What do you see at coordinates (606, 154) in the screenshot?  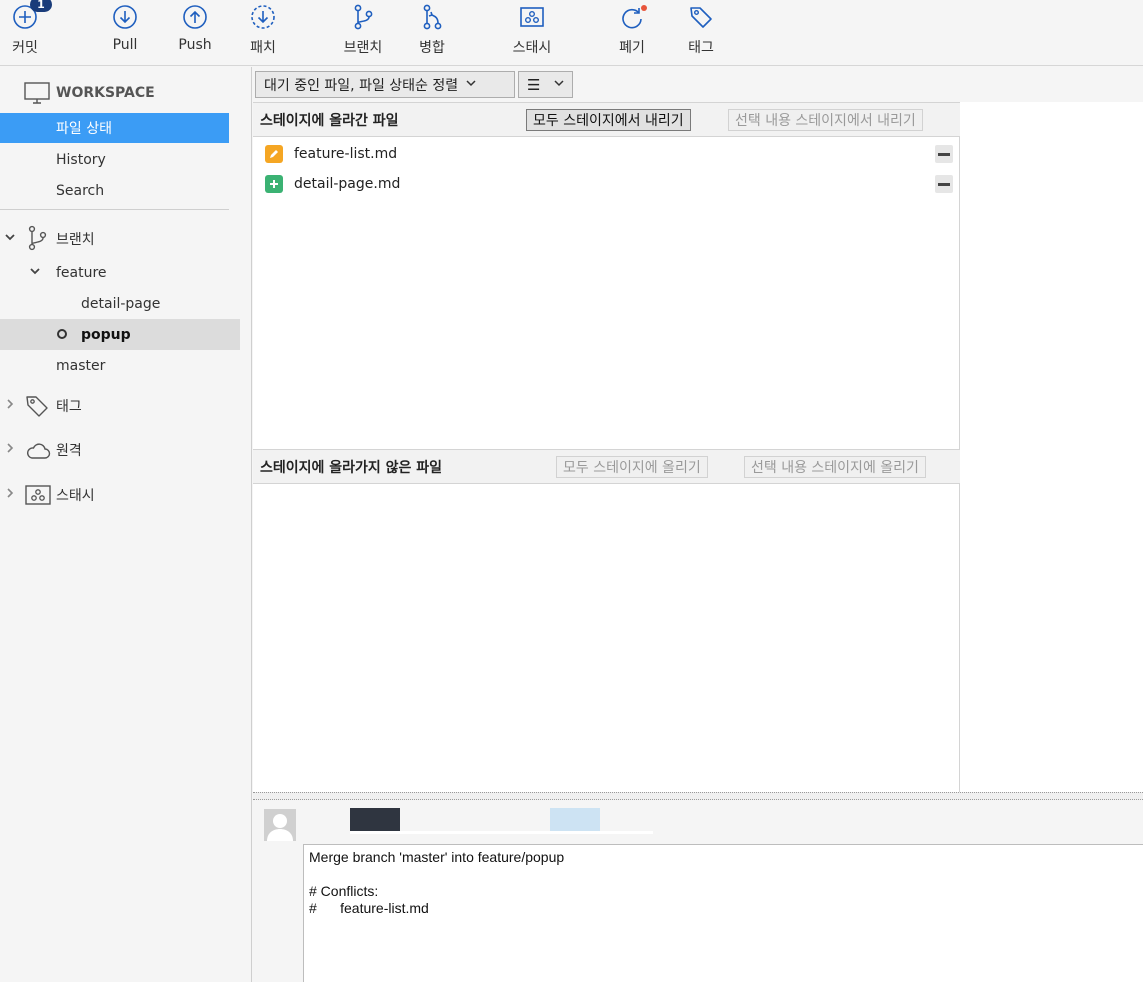 I see `staged-file-row: feature-list.md` at bounding box center [606, 154].